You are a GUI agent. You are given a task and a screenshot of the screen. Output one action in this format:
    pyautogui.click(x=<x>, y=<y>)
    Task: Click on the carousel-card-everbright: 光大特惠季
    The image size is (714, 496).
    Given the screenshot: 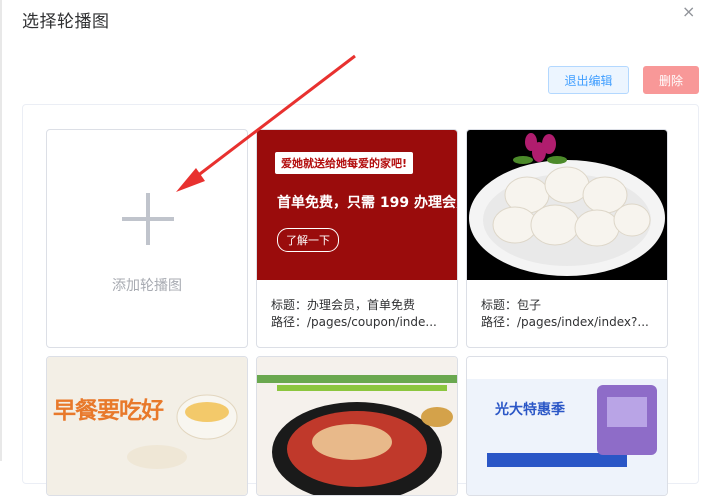 What is the action you would take?
    pyautogui.click(x=567, y=426)
    